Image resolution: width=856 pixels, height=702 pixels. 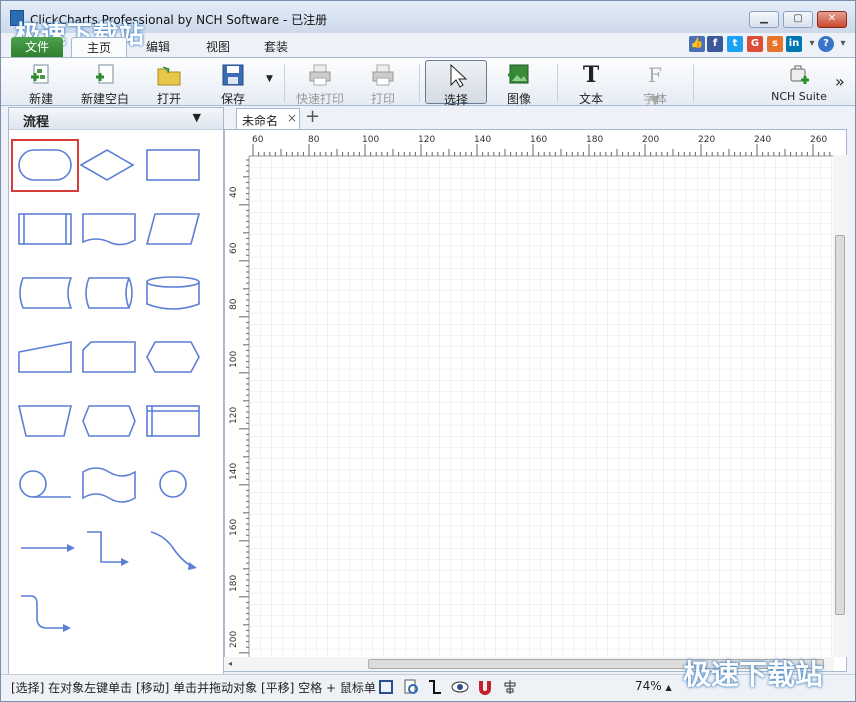 What do you see at coordinates (230, 663) in the screenshot?
I see `scroll-left-icon: ◂` at bounding box center [230, 663].